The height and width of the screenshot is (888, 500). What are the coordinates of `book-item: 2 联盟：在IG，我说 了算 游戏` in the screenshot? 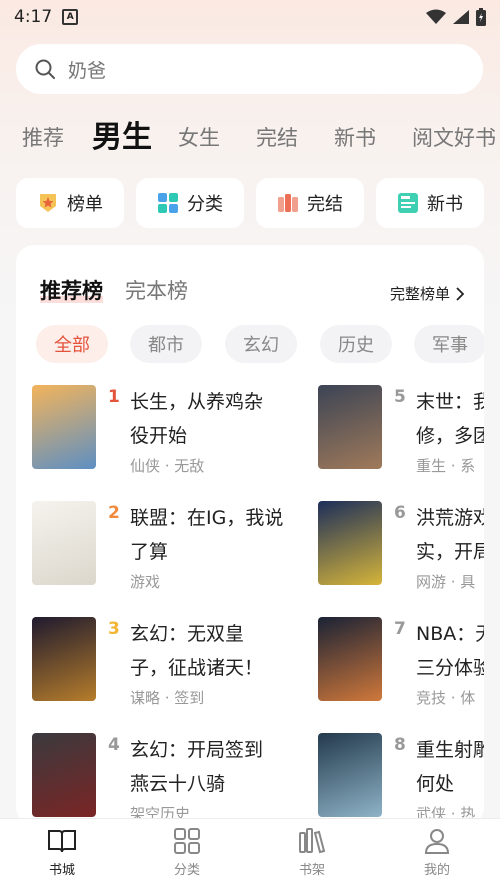 It's located at (182, 553).